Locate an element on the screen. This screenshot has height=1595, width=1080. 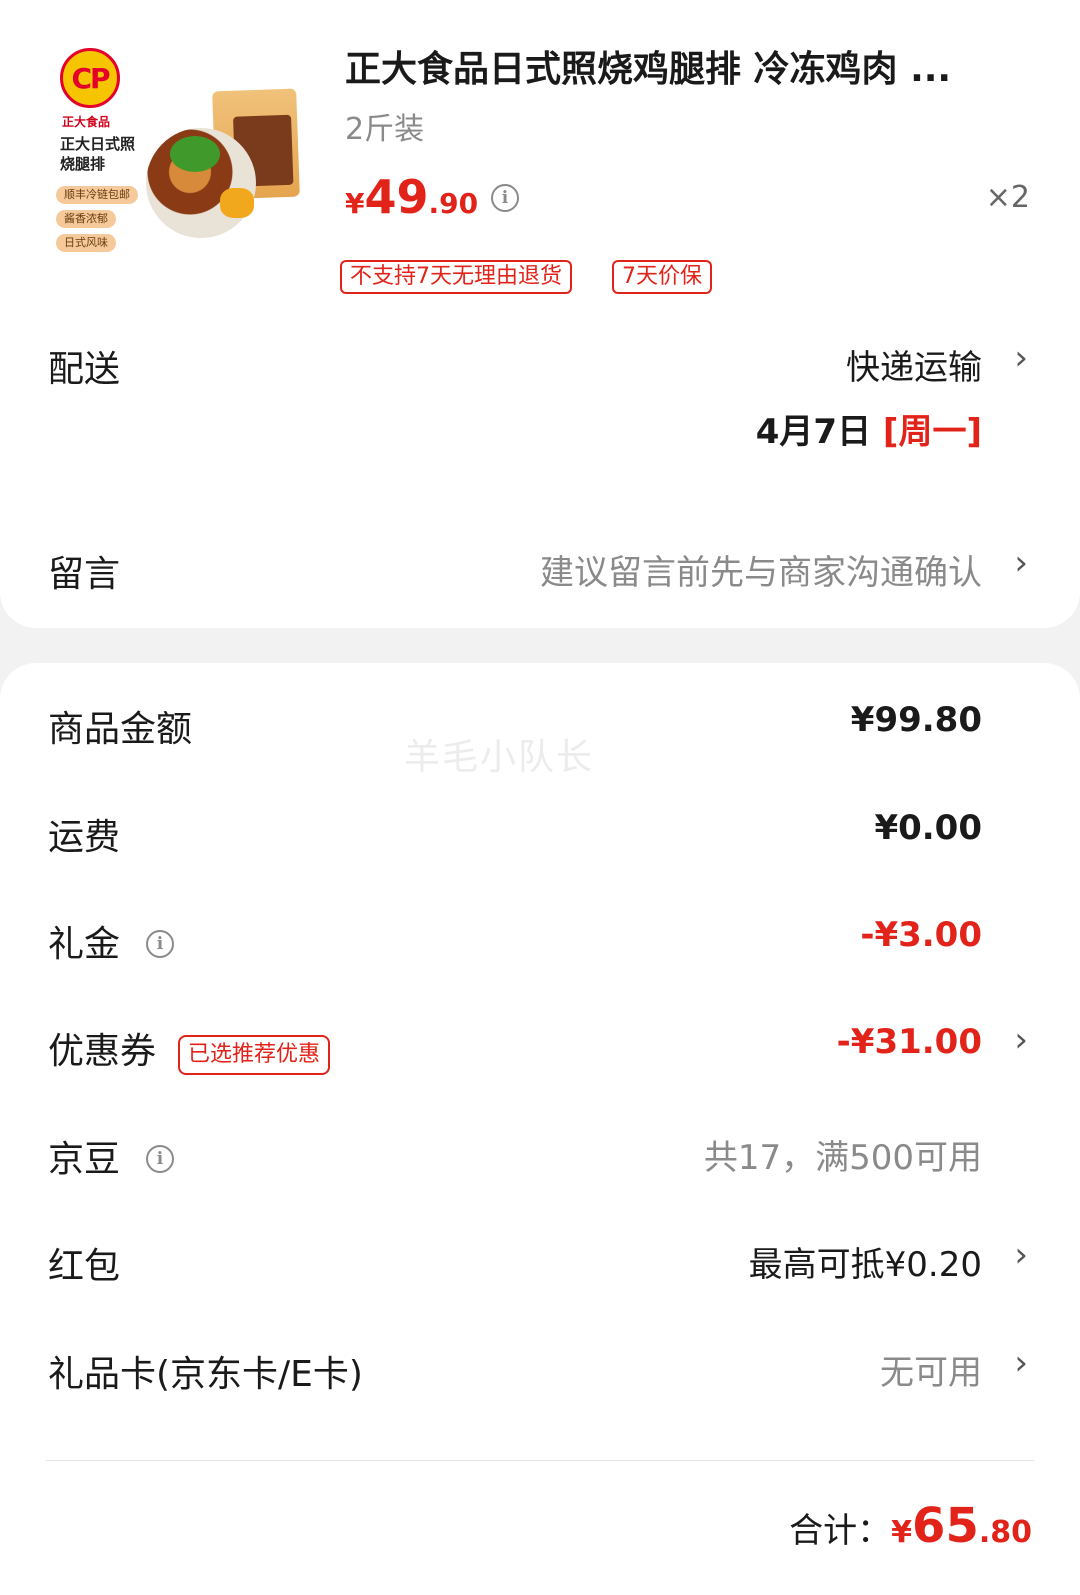
delivery-method: 快递运输 is located at coordinates (914, 364).